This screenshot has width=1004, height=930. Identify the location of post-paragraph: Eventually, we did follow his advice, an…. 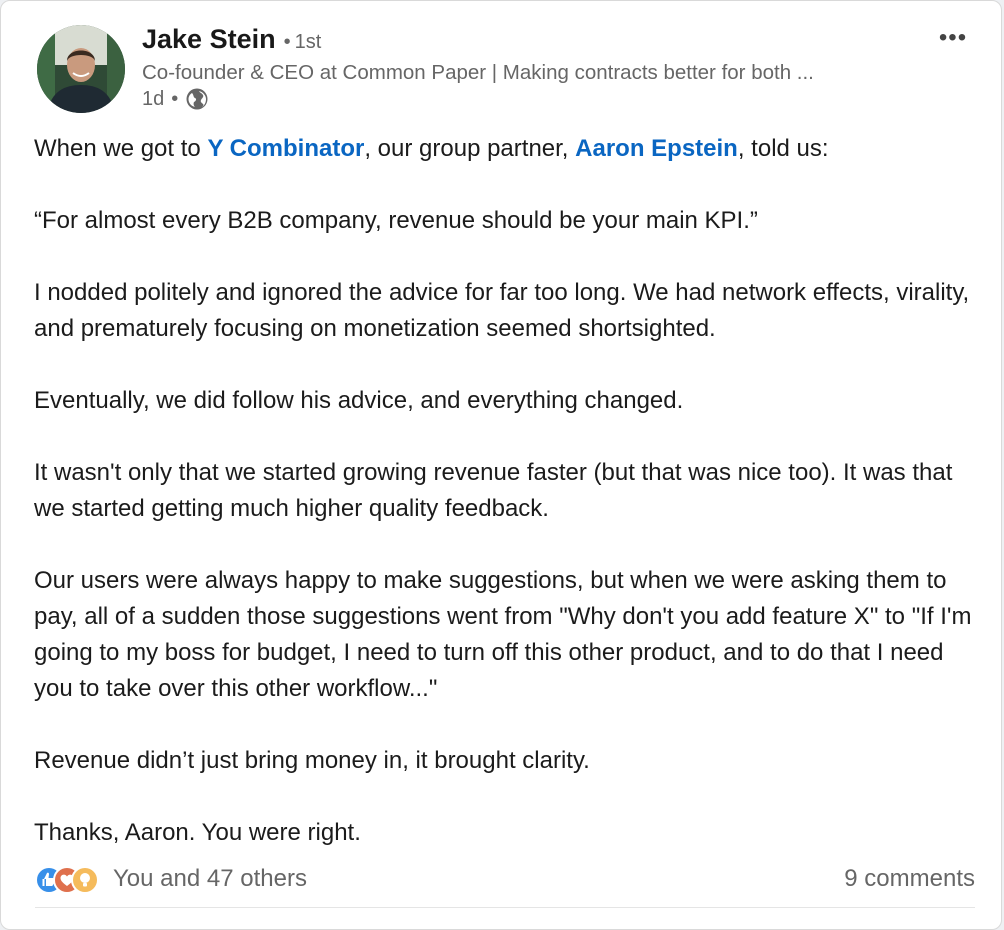
(359, 400).